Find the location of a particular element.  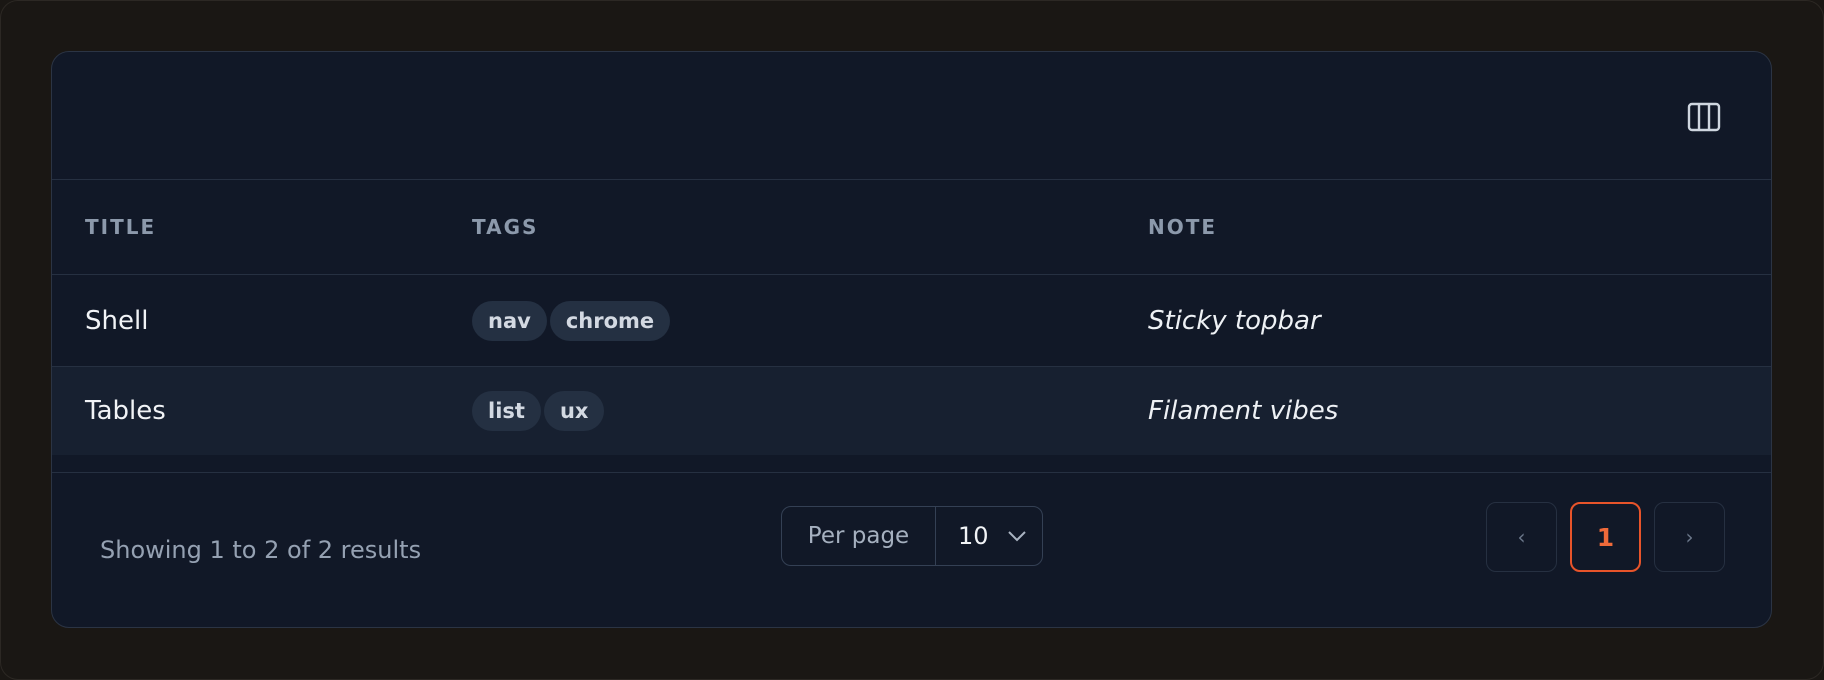

row-note: Filament vibes is located at coordinates (1243, 411).